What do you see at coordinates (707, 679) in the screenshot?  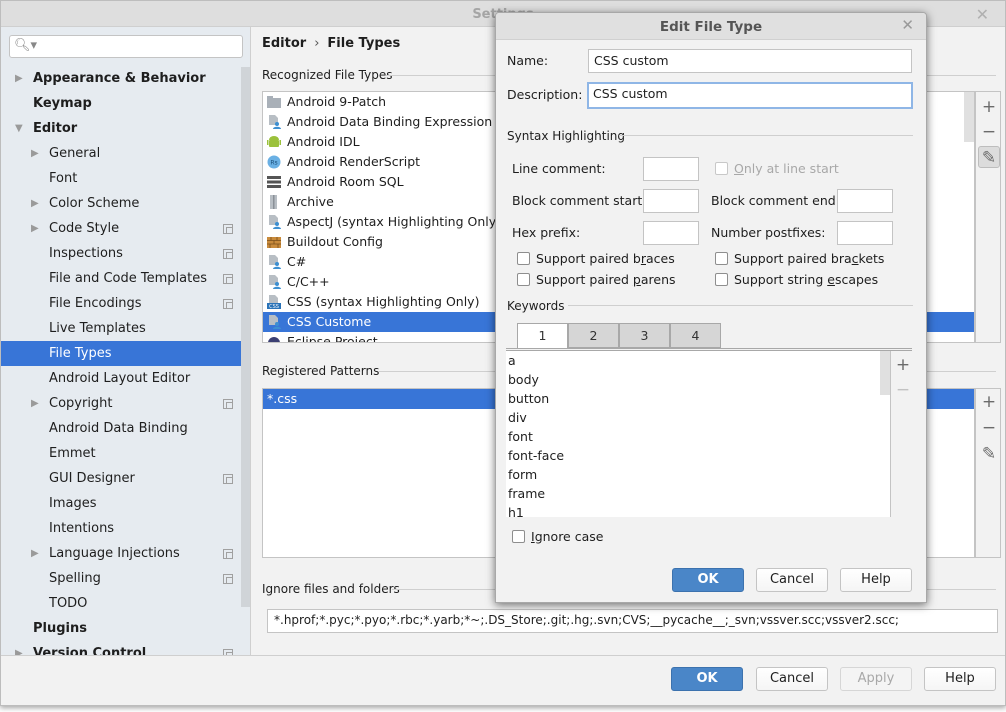 I see `ok-button: OK` at bounding box center [707, 679].